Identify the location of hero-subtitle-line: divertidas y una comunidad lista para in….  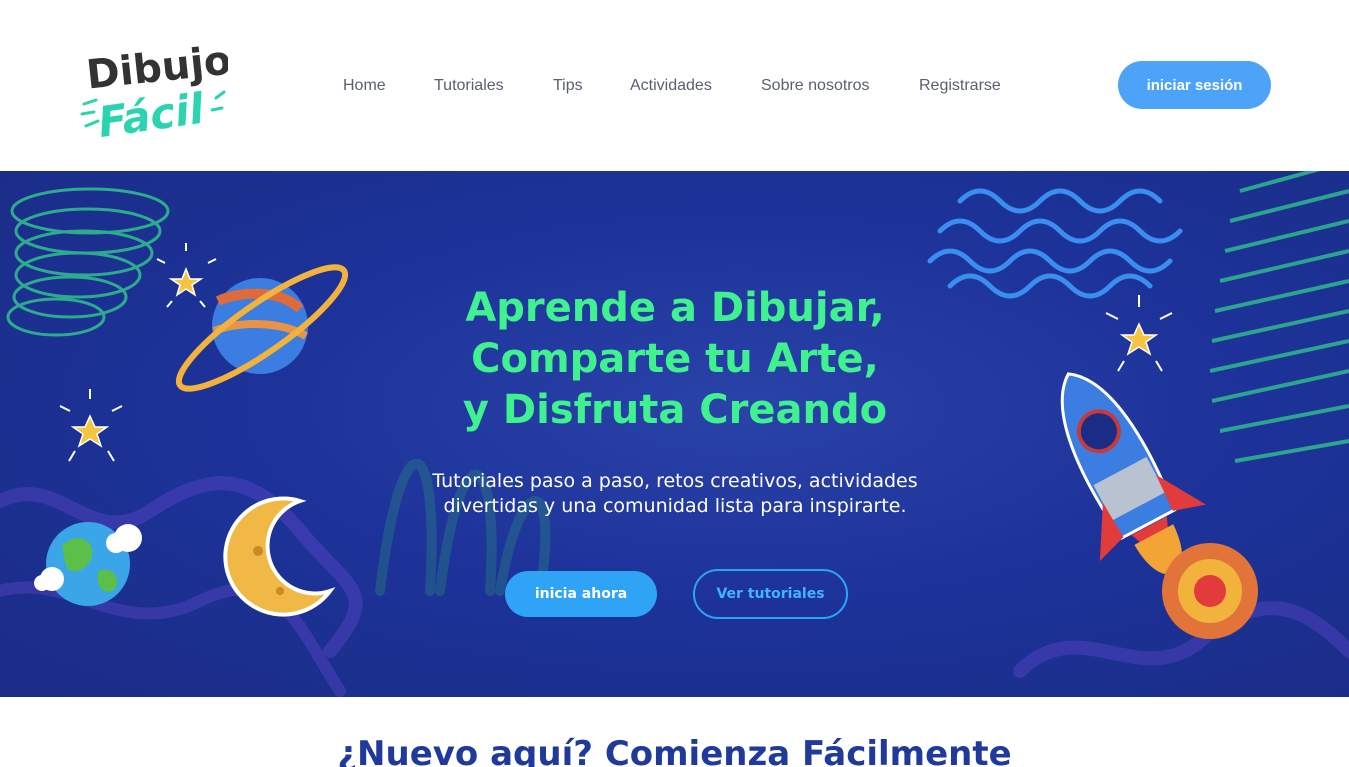
(675, 506).